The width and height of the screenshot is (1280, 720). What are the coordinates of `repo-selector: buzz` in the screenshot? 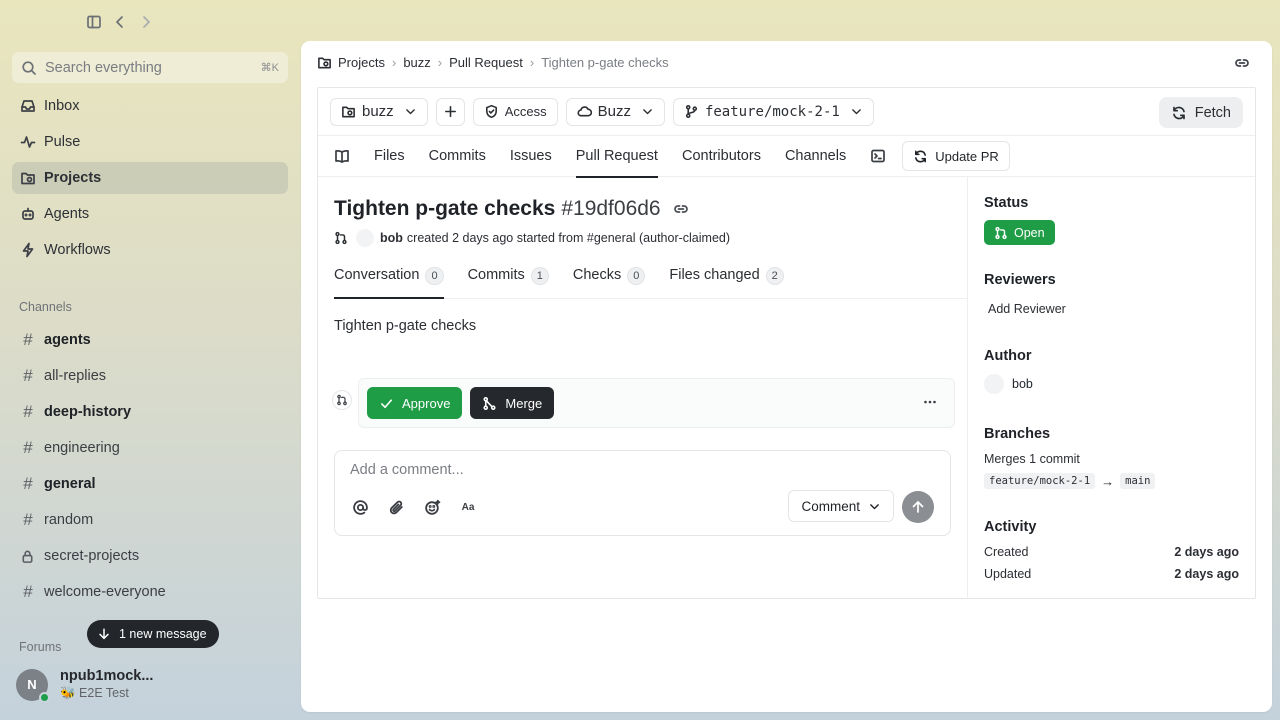 It's located at (379, 111).